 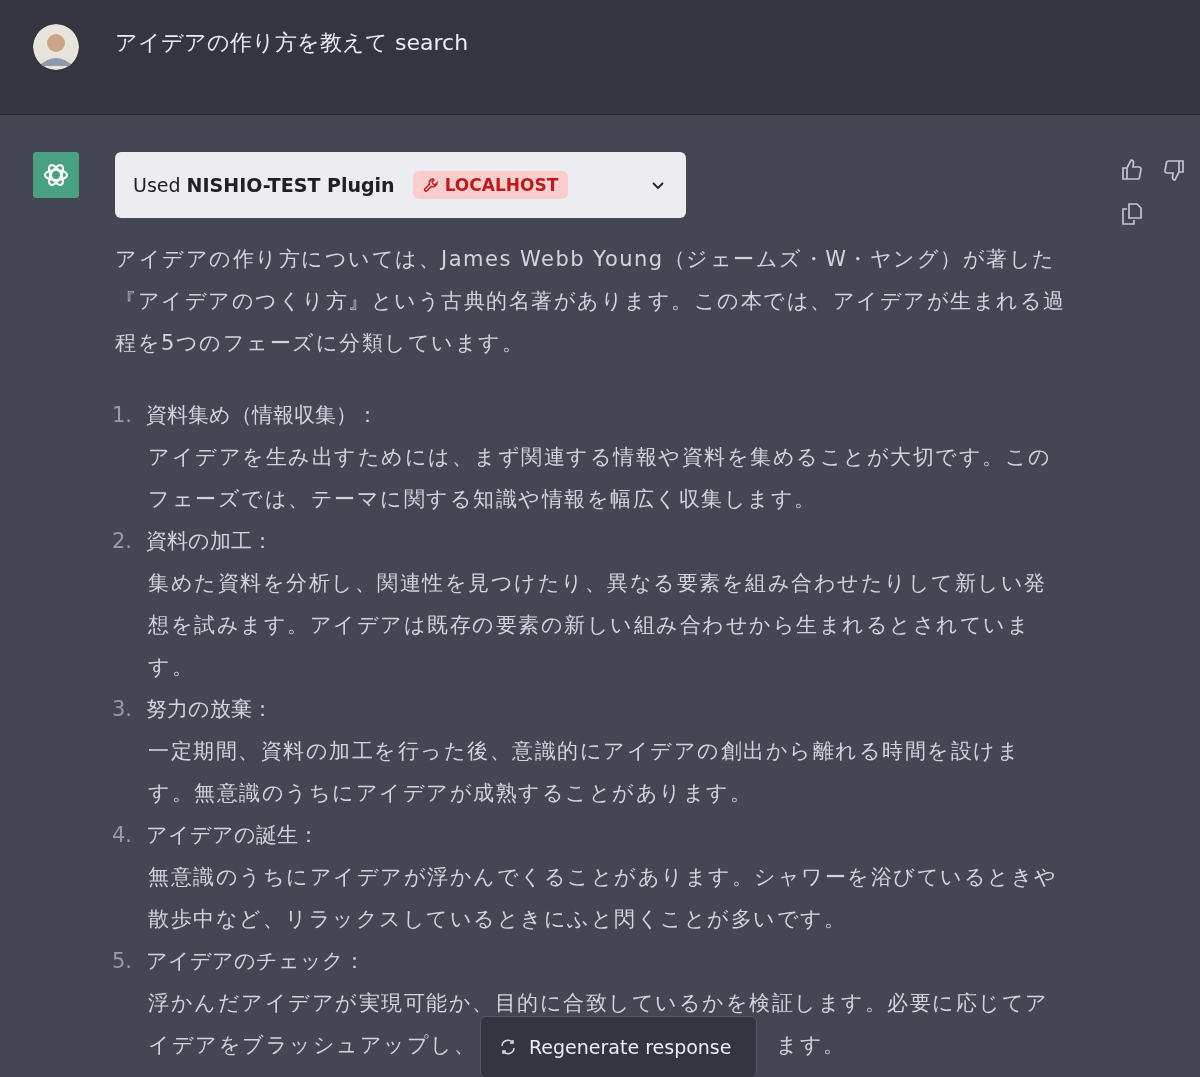 What do you see at coordinates (591, 301) in the screenshot?
I see `answer-paragraph: アイデアの作り方については、James Webb Young（ジェームズ・W・ヤング）が著した 『アイデアのつくり方』という古典的名著があります。この本では、アイデアが生まれる過 程を5つのフェーズに分類しています。` at bounding box center [591, 301].